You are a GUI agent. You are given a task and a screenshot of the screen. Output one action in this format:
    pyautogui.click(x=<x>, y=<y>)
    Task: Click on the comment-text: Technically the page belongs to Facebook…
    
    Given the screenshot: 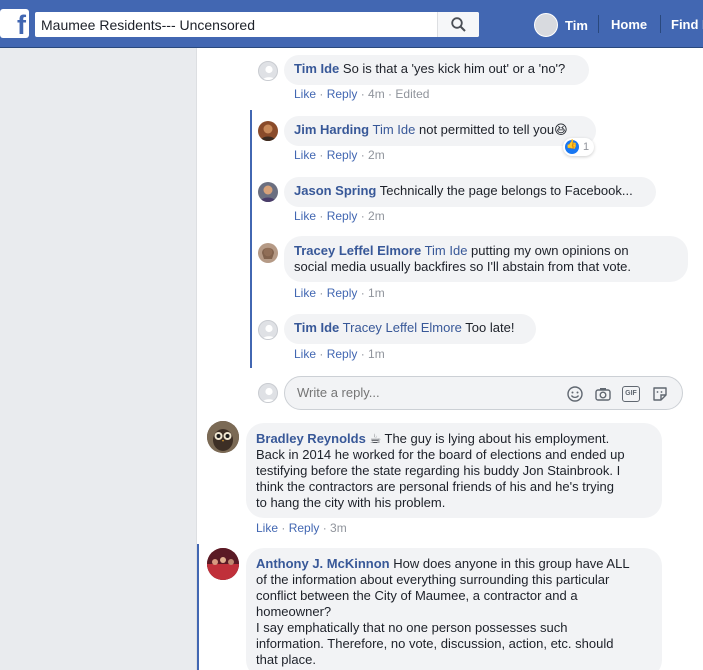 What is the action you would take?
    pyautogui.click(x=506, y=190)
    